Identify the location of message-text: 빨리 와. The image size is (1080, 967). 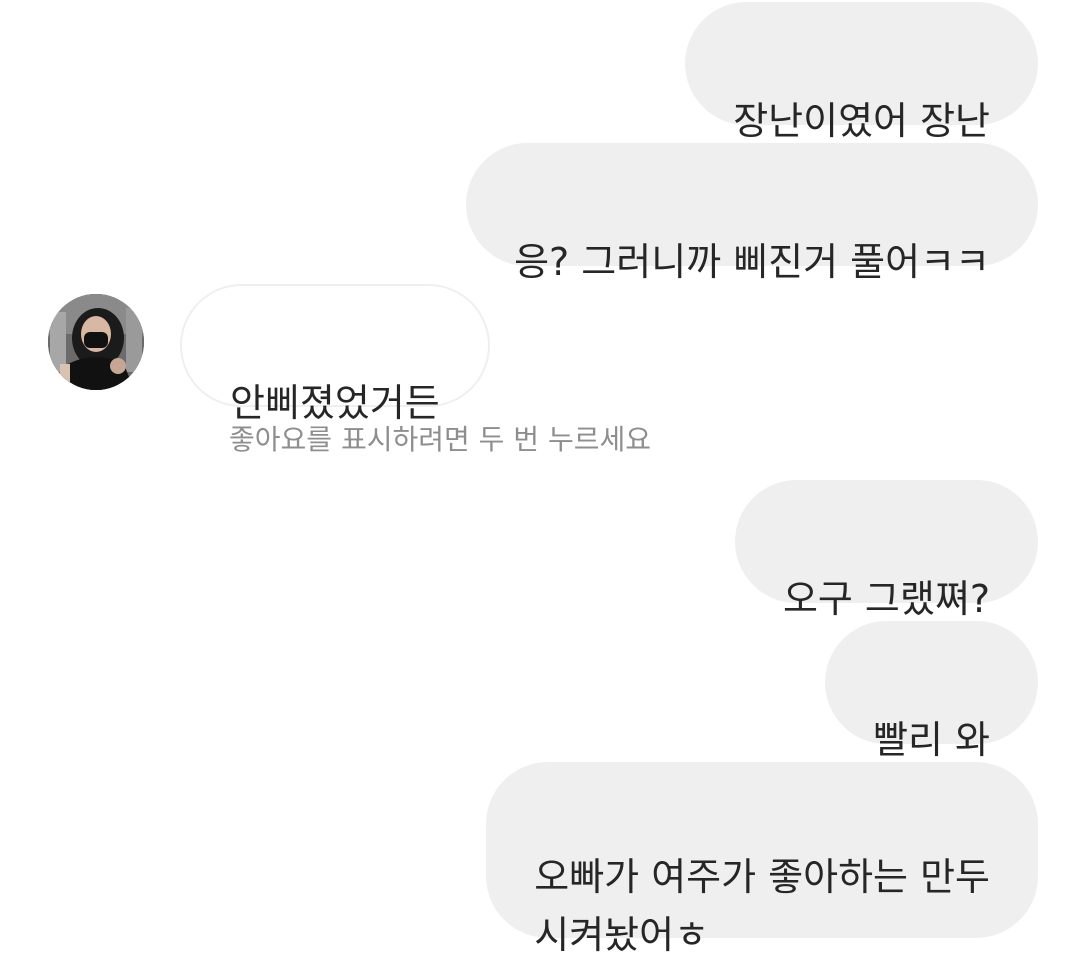
(931, 740).